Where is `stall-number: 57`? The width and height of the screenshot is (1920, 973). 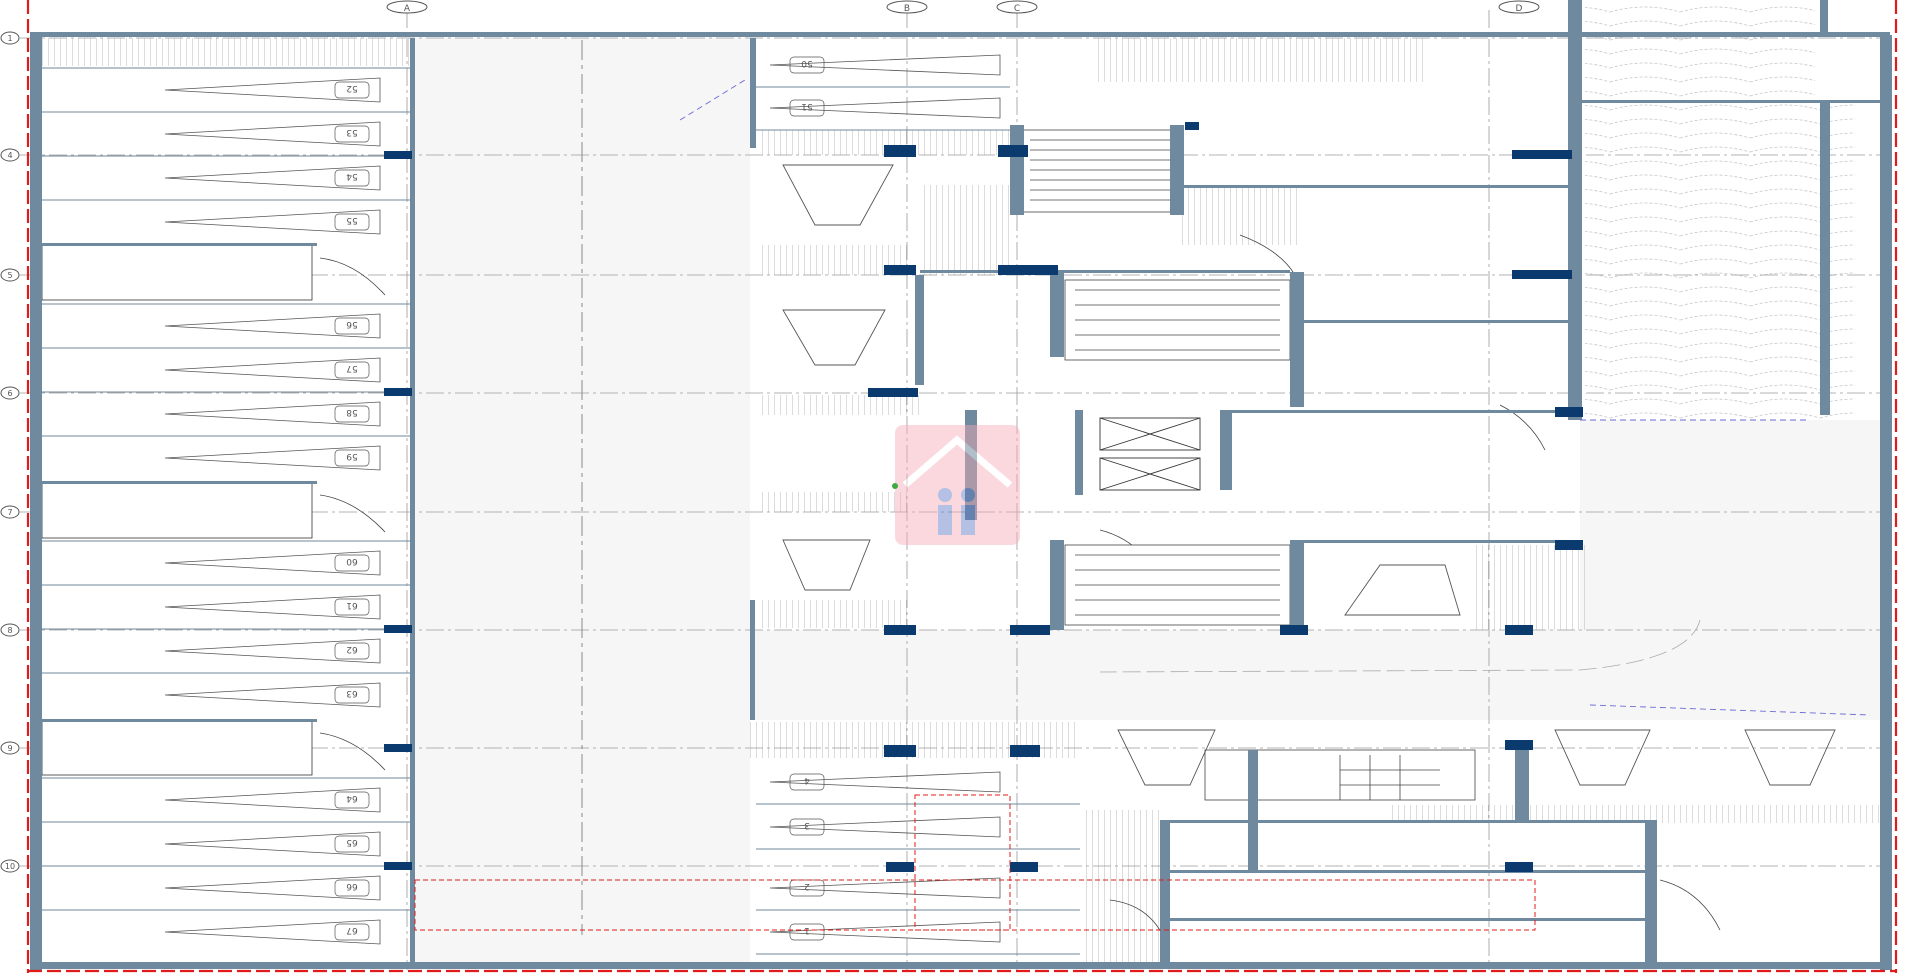 stall-number: 57 is located at coordinates (351, 368).